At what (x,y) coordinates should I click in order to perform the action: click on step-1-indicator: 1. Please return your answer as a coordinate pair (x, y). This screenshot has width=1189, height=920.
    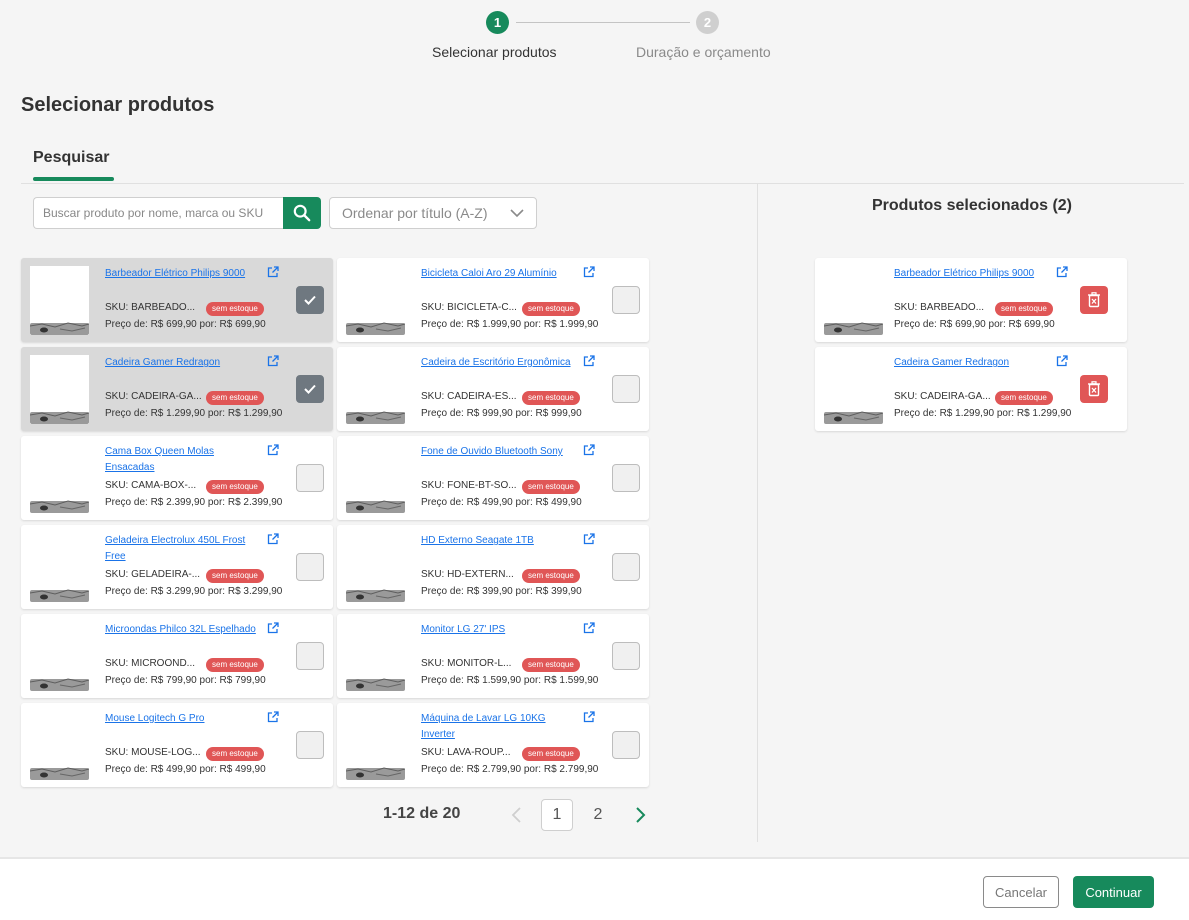
    Looking at the image, I should click on (497, 22).